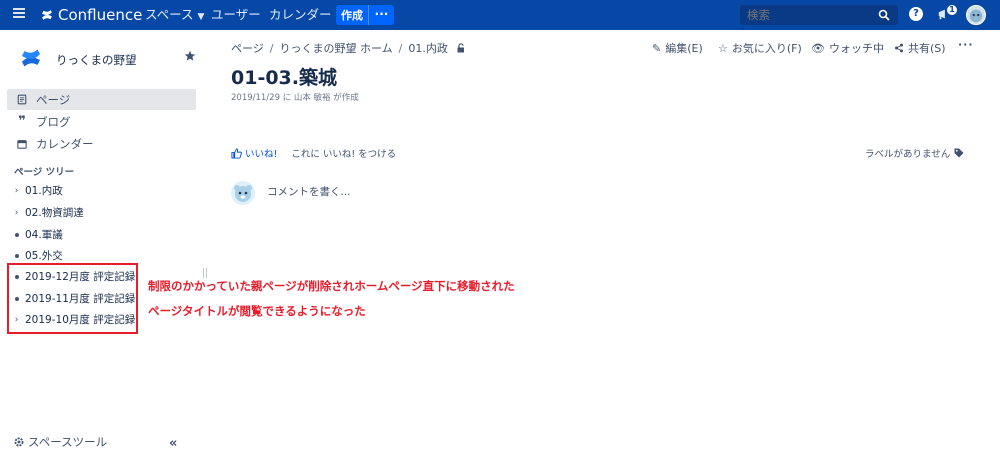 The width and height of the screenshot is (1000, 456). What do you see at coordinates (295, 98) in the screenshot?
I see `page-byline: 2019/11/29 に 山本 敏裕 が作成` at bounding box center [295, 98].